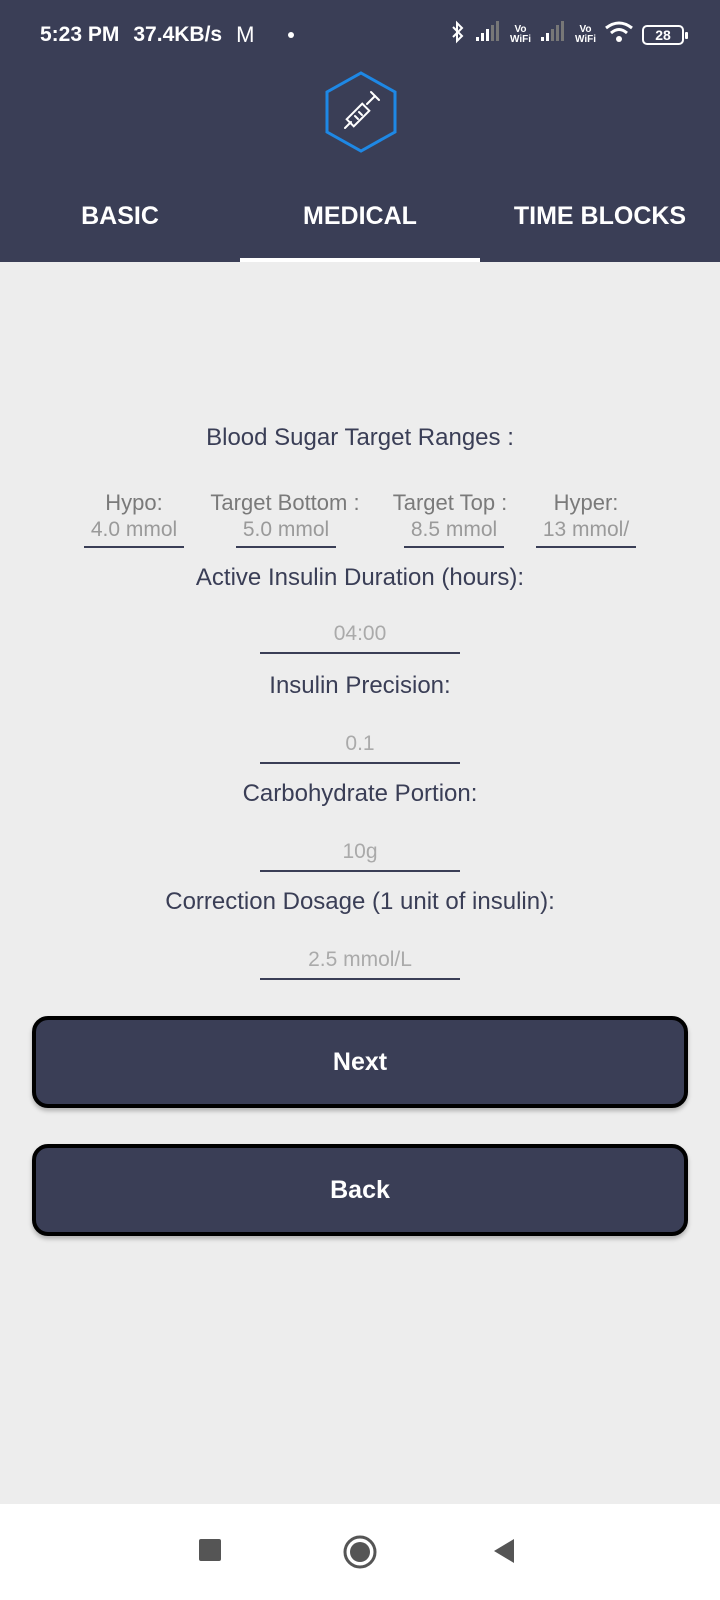 The width and height of the screenshot is (720, 1600). I want to click on tab-medical: MEDICAL, so click(360, 221).